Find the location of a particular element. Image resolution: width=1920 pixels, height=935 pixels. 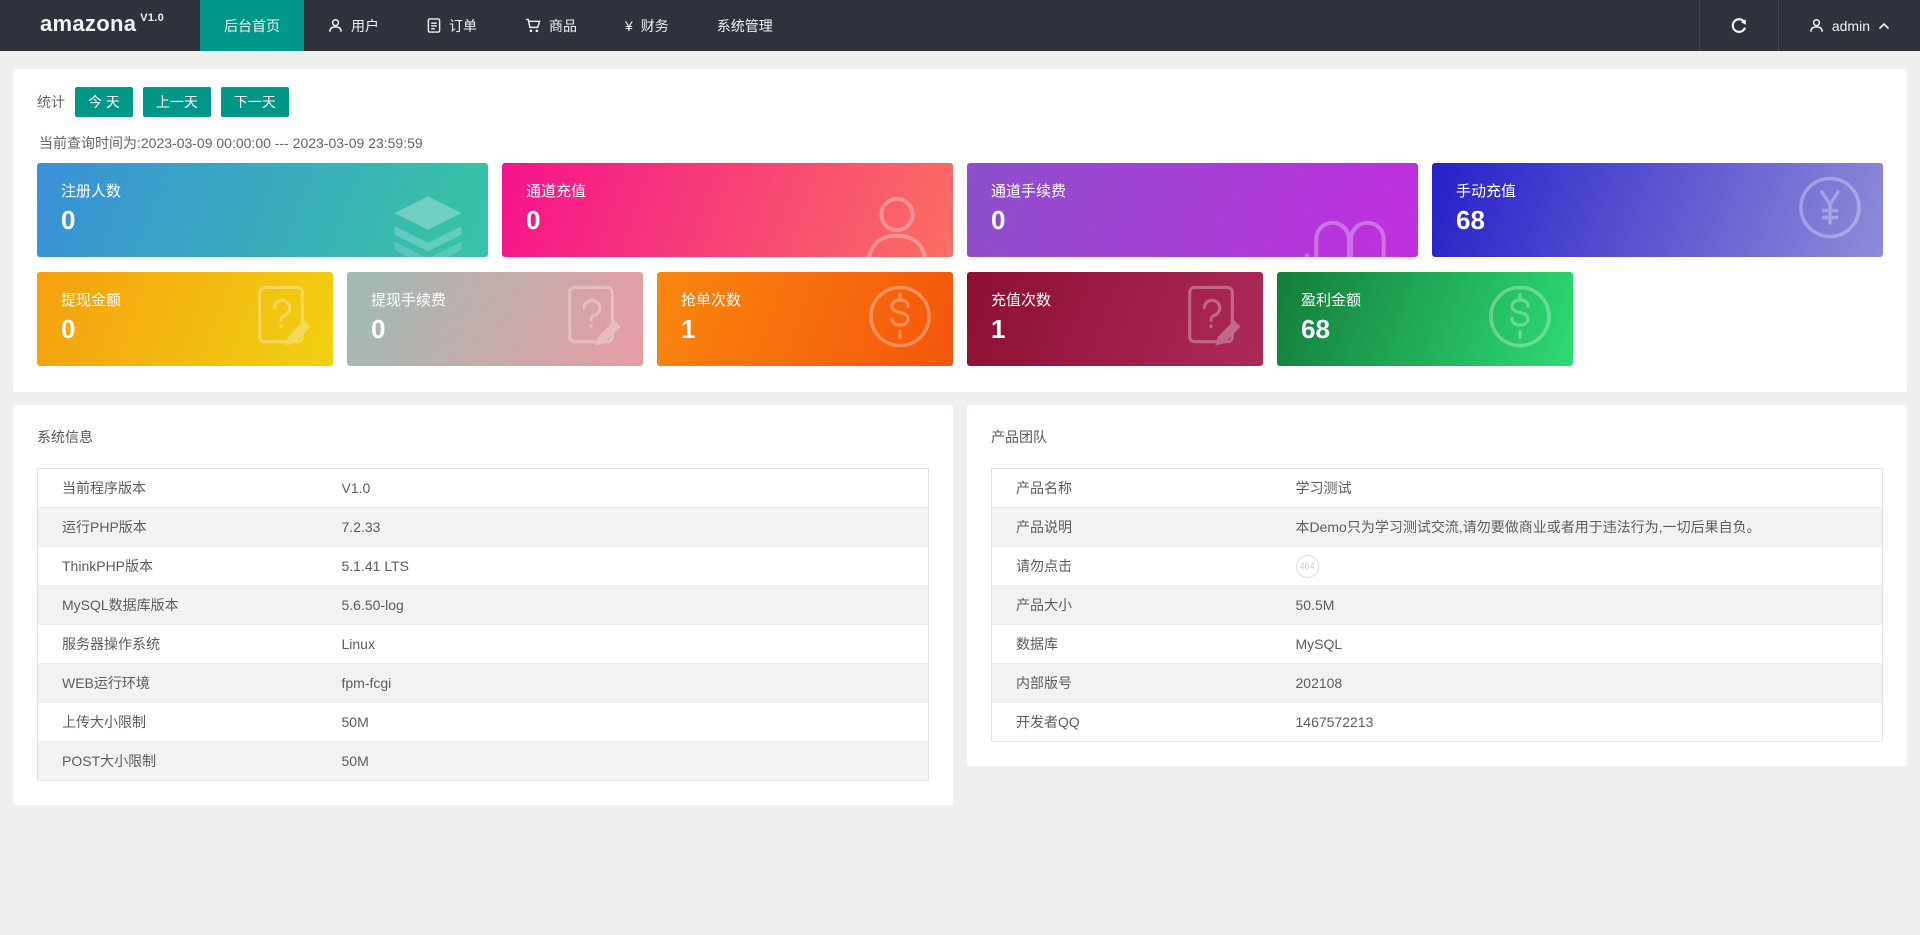

user-dropdown: admin is located at coordinates (1848, 25).